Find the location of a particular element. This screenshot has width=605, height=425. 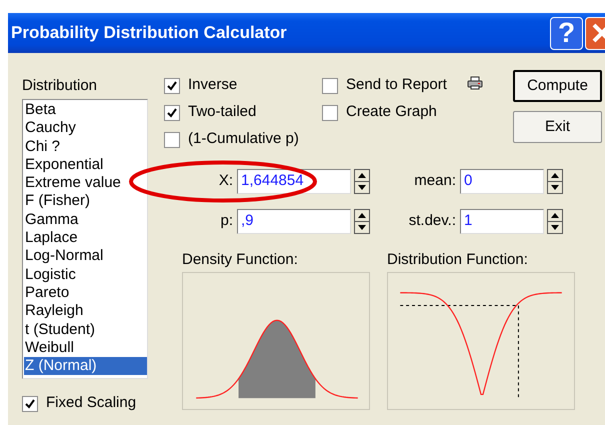

list-item: Cauchy is located at coordinates (85, 128).